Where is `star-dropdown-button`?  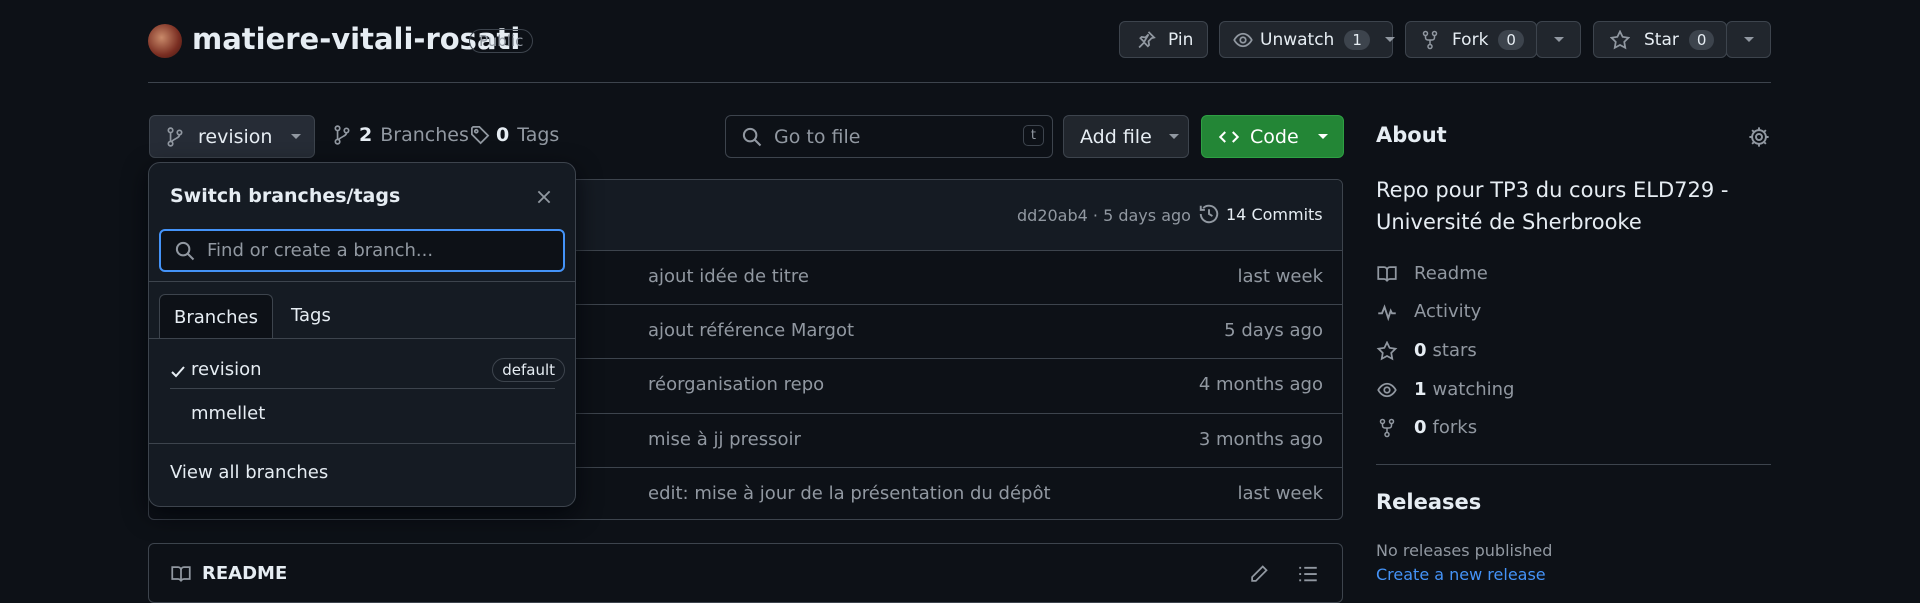
star-dropdown-button is located at coordinates (1748, 39).